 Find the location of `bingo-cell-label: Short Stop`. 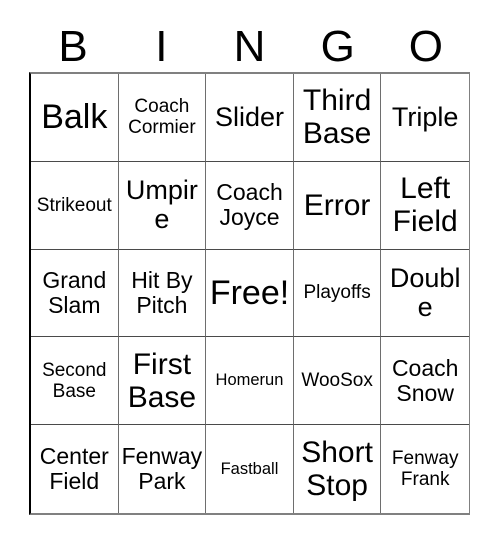

bingo-cell-label: Short Stop is located at coordinates (337, 469).